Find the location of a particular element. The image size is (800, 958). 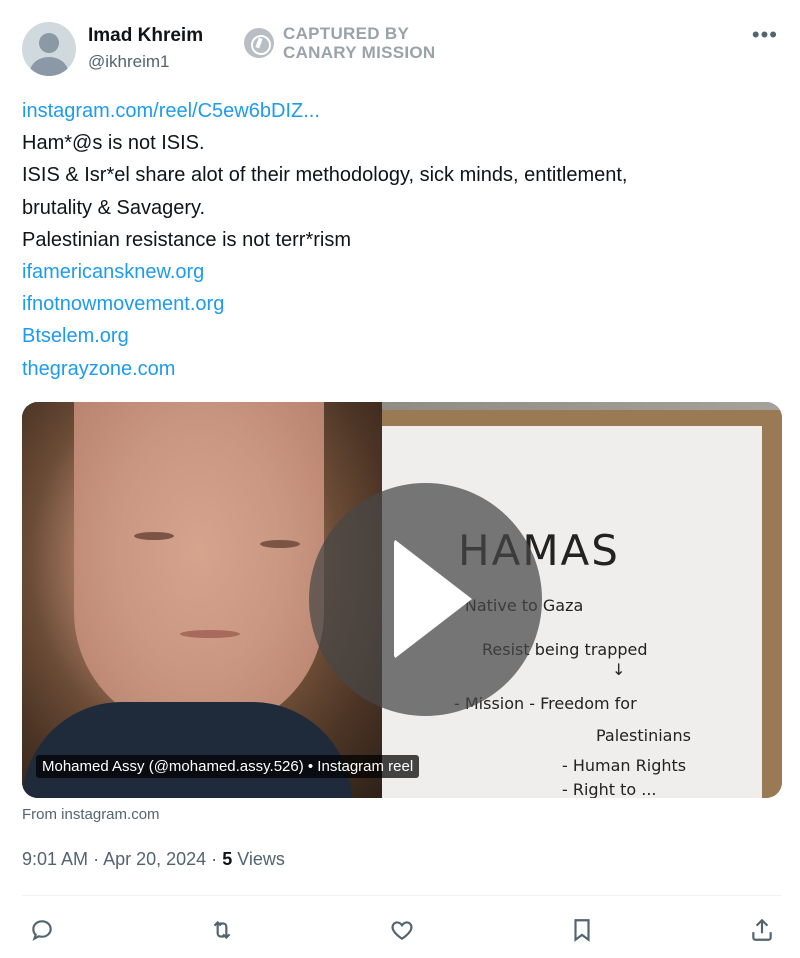

watermark-line-2: CANARY MISSION is located at coordinates (359, 52).